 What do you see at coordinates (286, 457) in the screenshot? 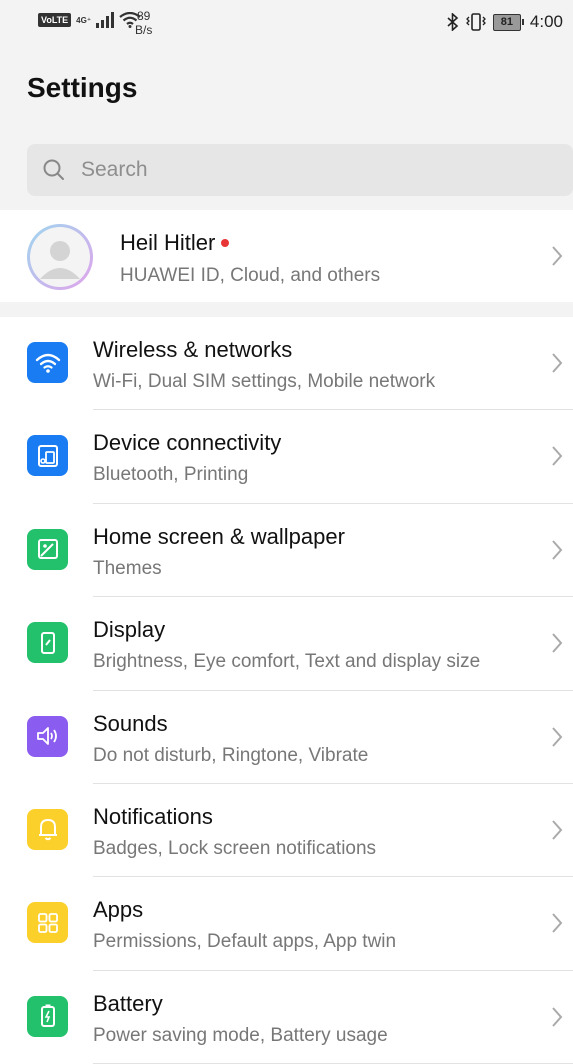
I see `settings-item-device-connectivity: Device connectivity Bluetooth, Printing` at bounding box center [286, 457].